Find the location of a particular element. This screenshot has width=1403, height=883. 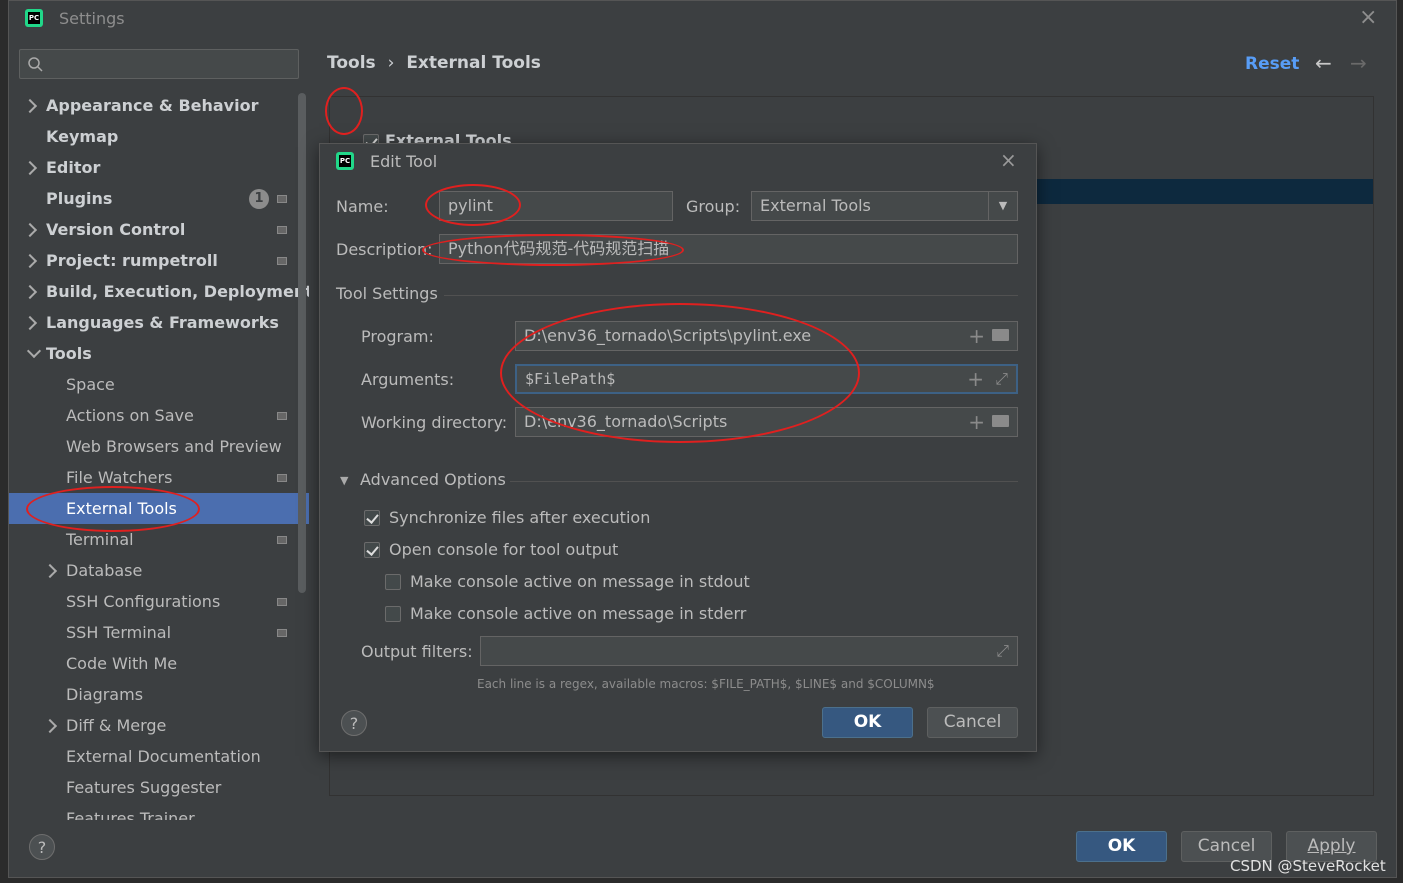

tree-editor: Editor is located at coordinates (159, 167).